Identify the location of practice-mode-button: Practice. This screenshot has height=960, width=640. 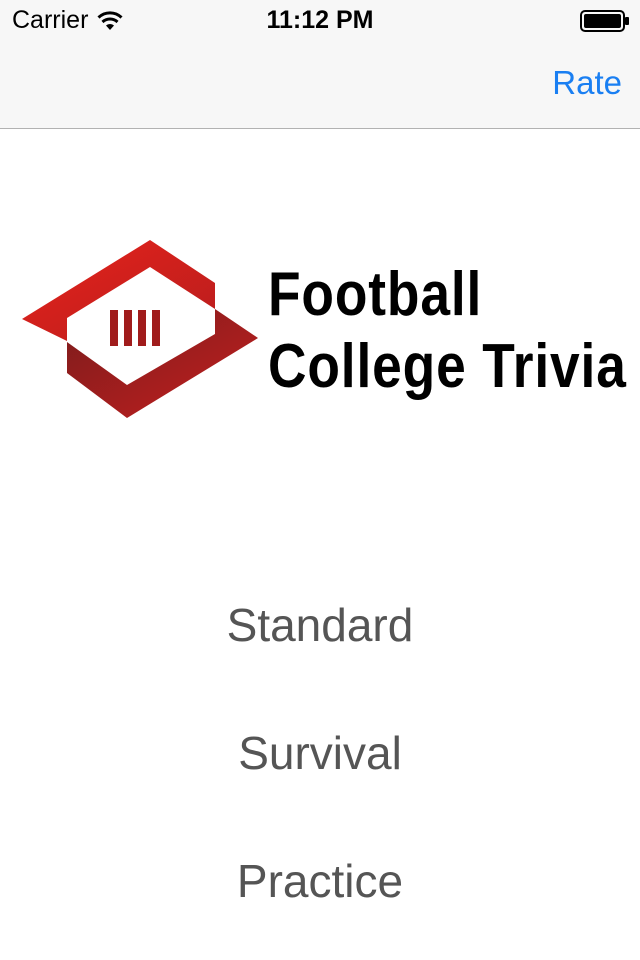
(320, 881).